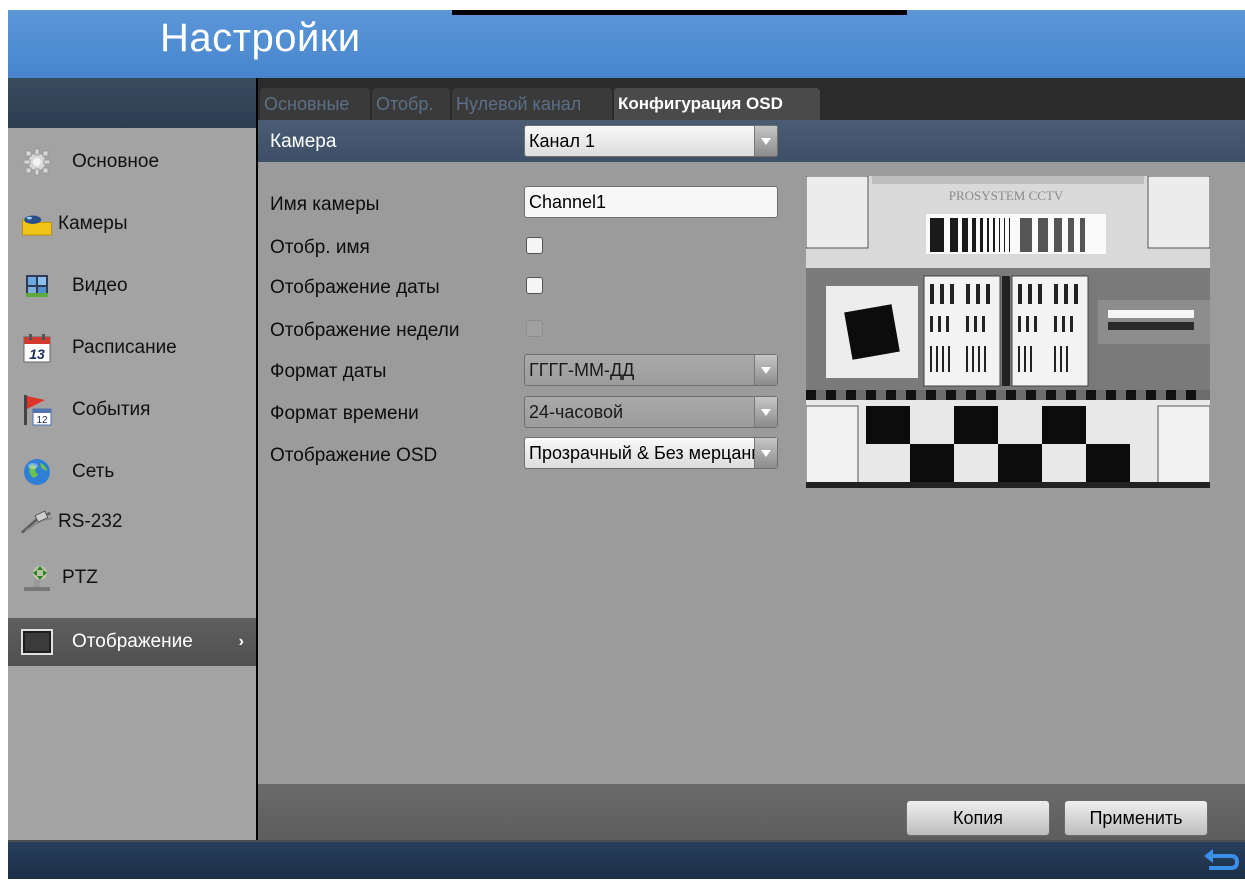 The image size is (1245, 881). Describe the element at coordinates (978, 818) in the screenshot. I see `copy-button: Копия` at that location.